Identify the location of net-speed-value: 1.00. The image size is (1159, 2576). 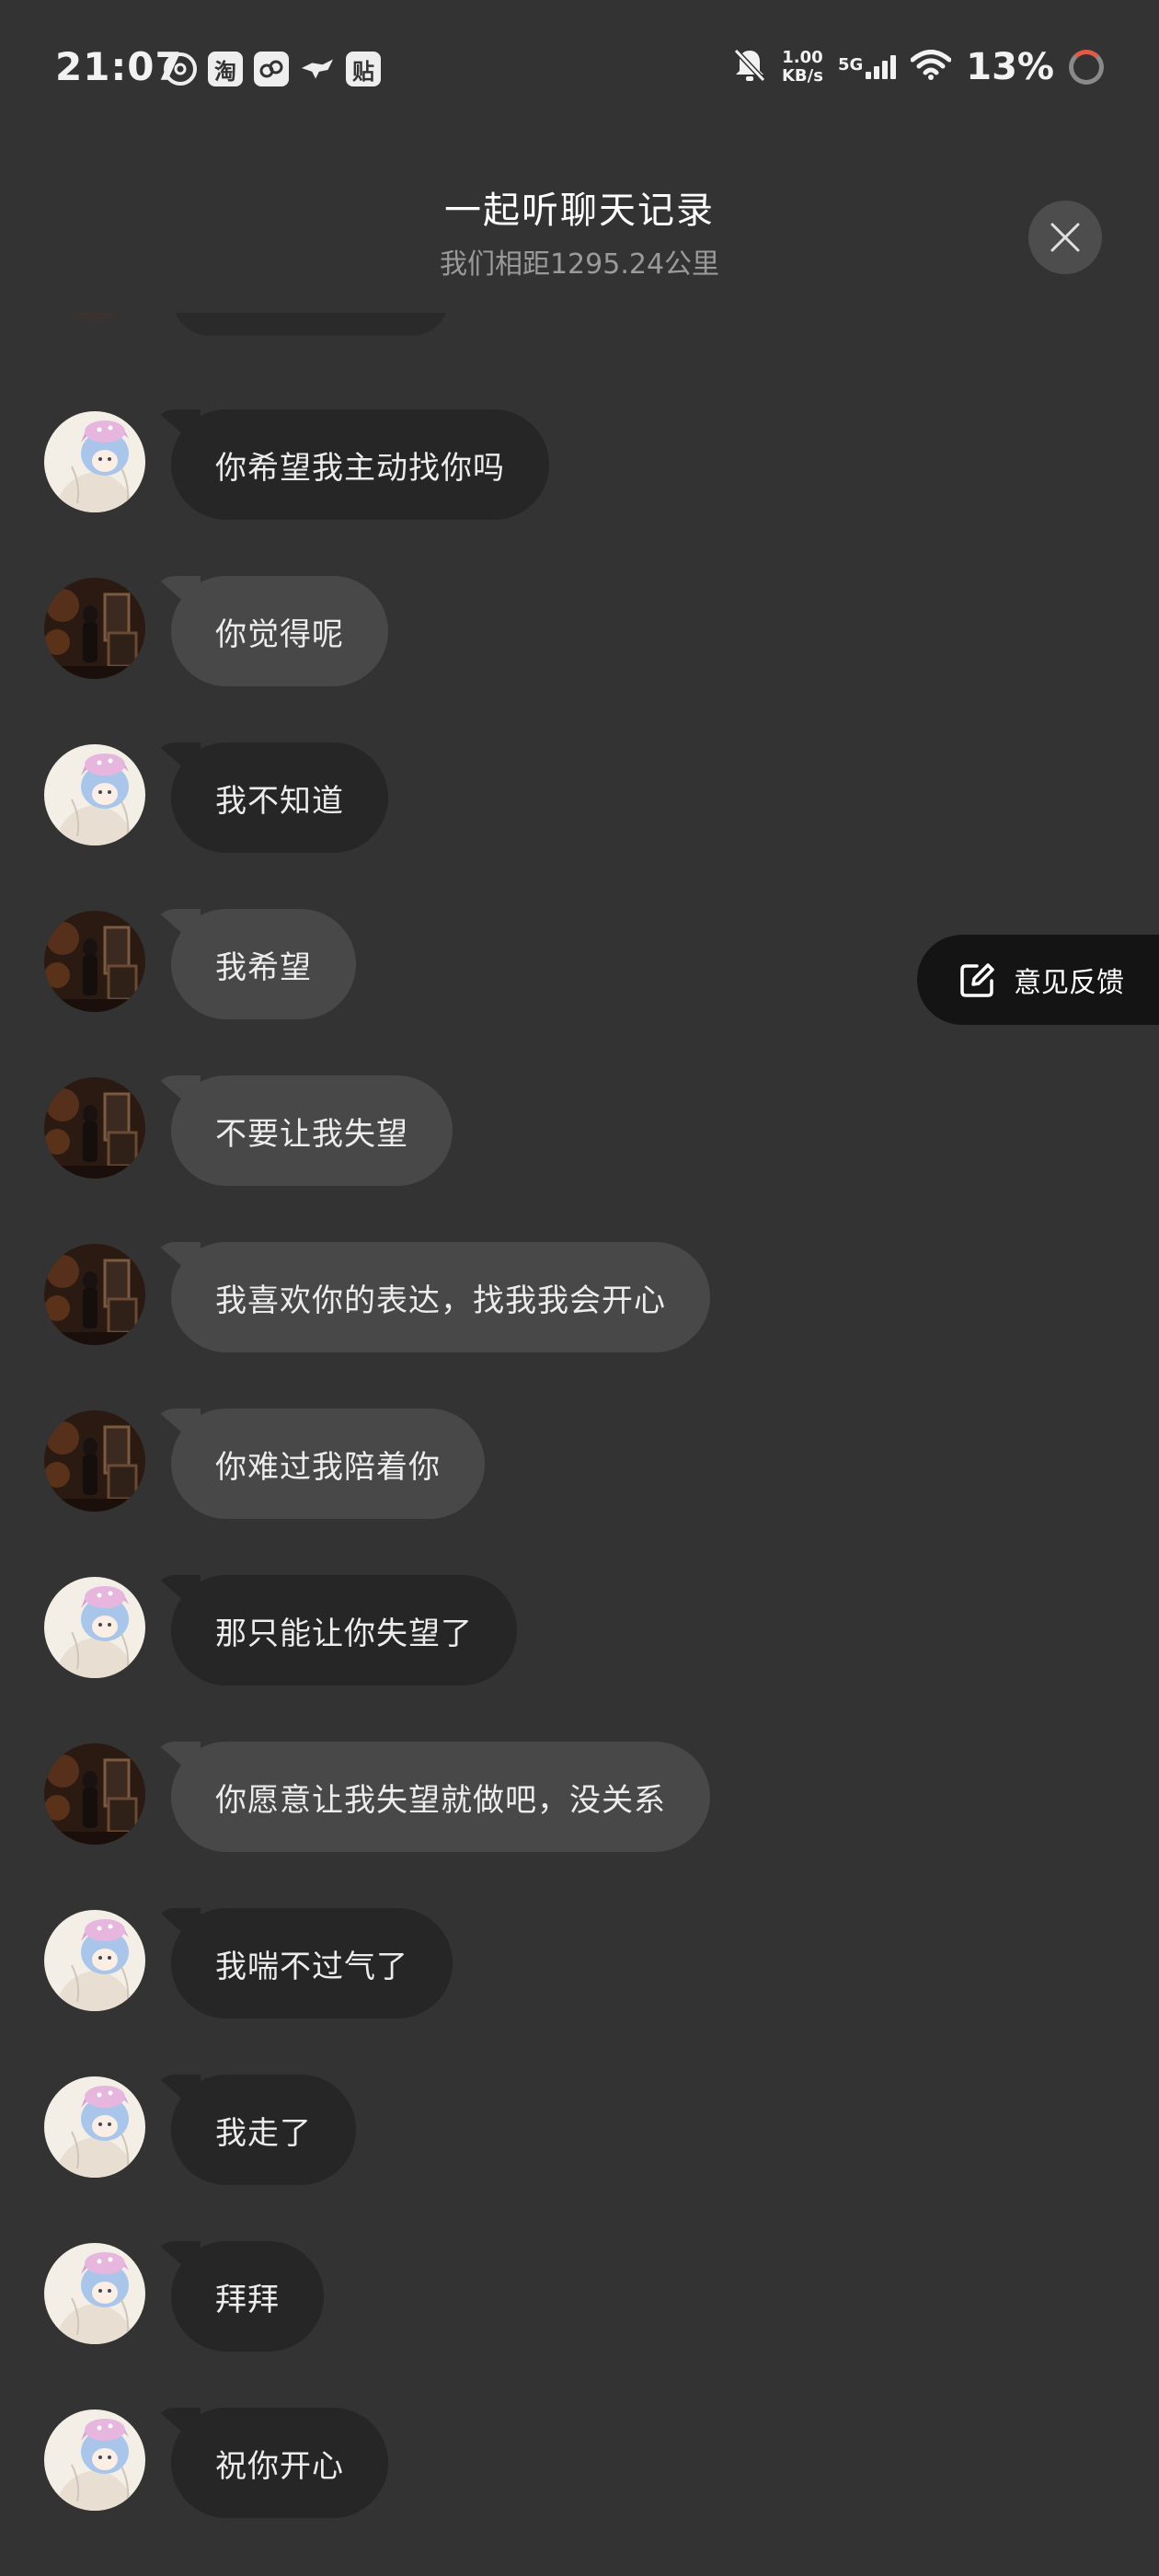
(802, 57).